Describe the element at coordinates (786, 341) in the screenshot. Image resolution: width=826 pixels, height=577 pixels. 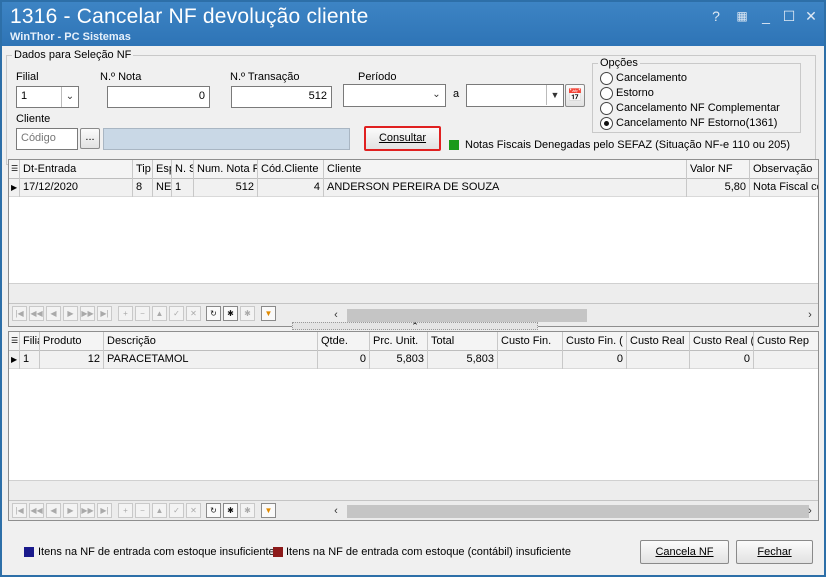
I see `col-custo-rep: Custo Rep` at that location.